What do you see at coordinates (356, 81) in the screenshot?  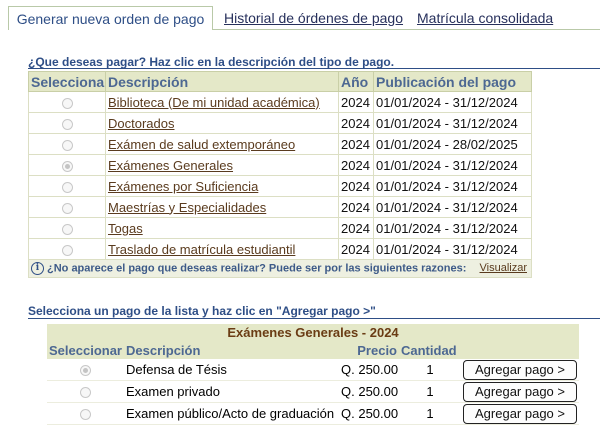 I see `column-header-year: Año` at bounding box center [356, 81].